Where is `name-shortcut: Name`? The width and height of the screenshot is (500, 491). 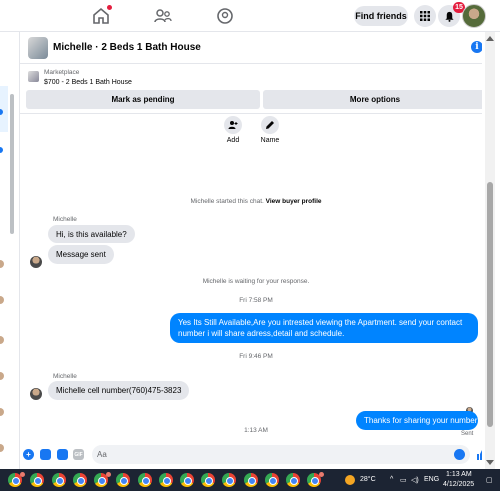
name-shortcut: Name is located at coordinates (270, 130).